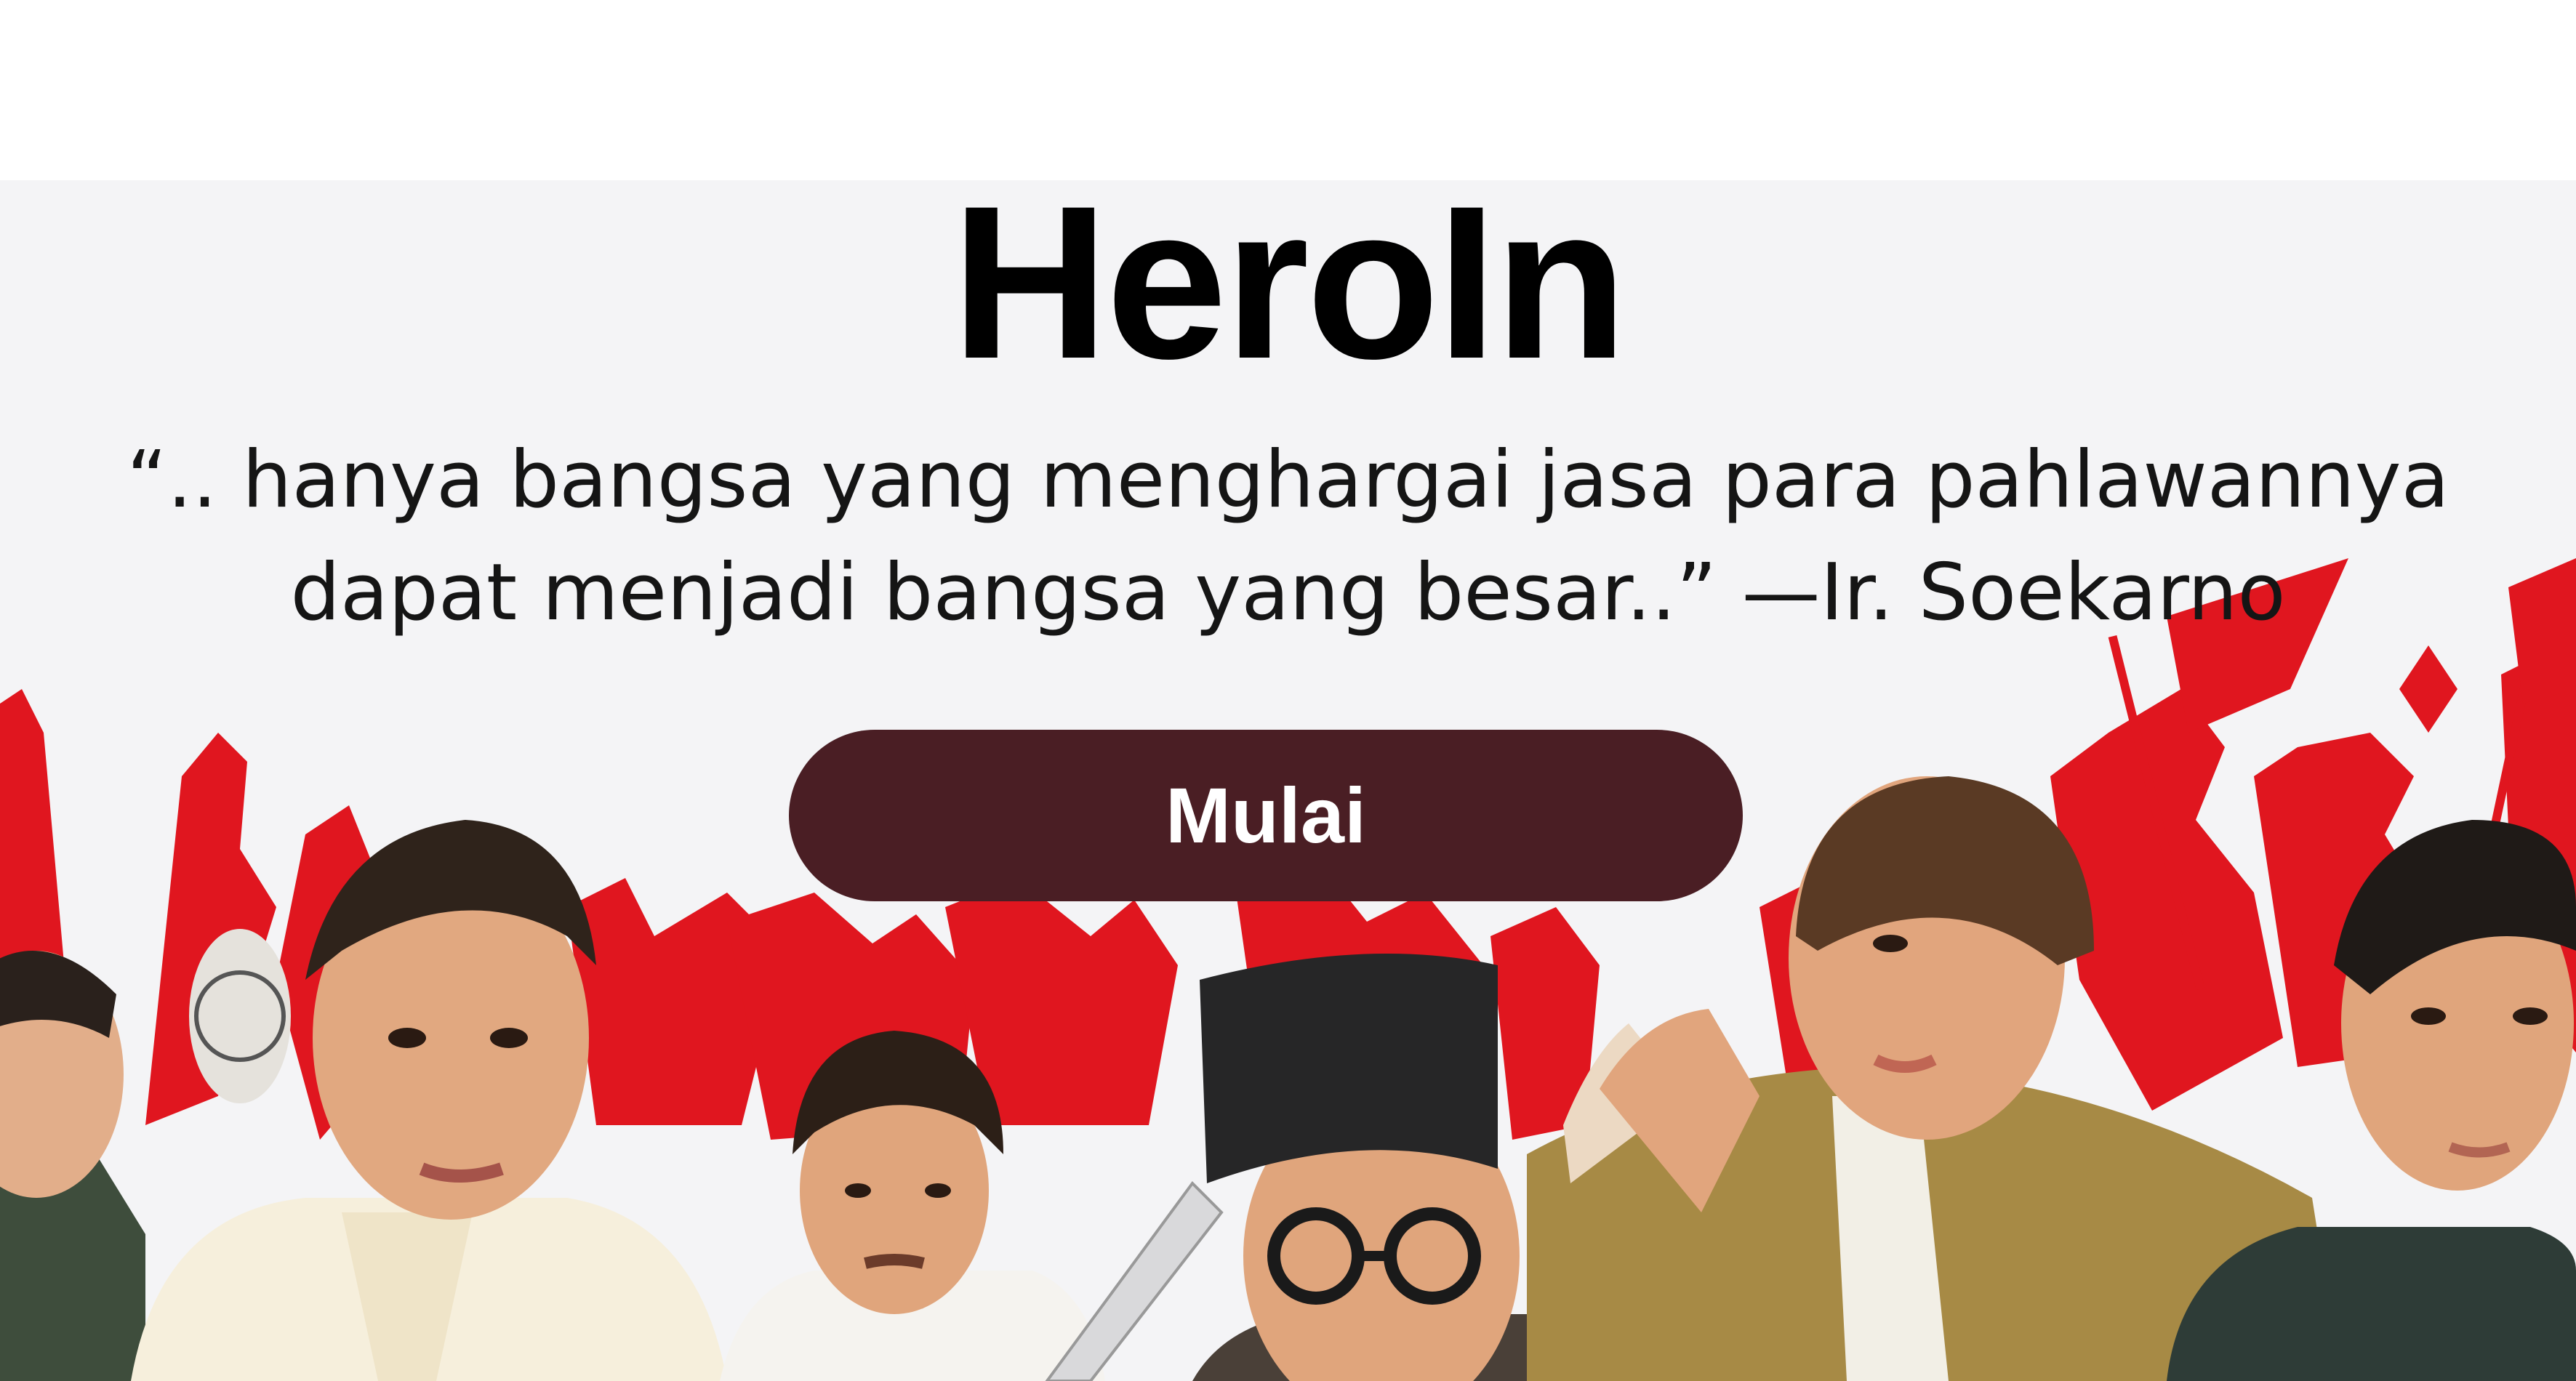  I want to click on hero-figure-left-edge, so click(72, 1166).